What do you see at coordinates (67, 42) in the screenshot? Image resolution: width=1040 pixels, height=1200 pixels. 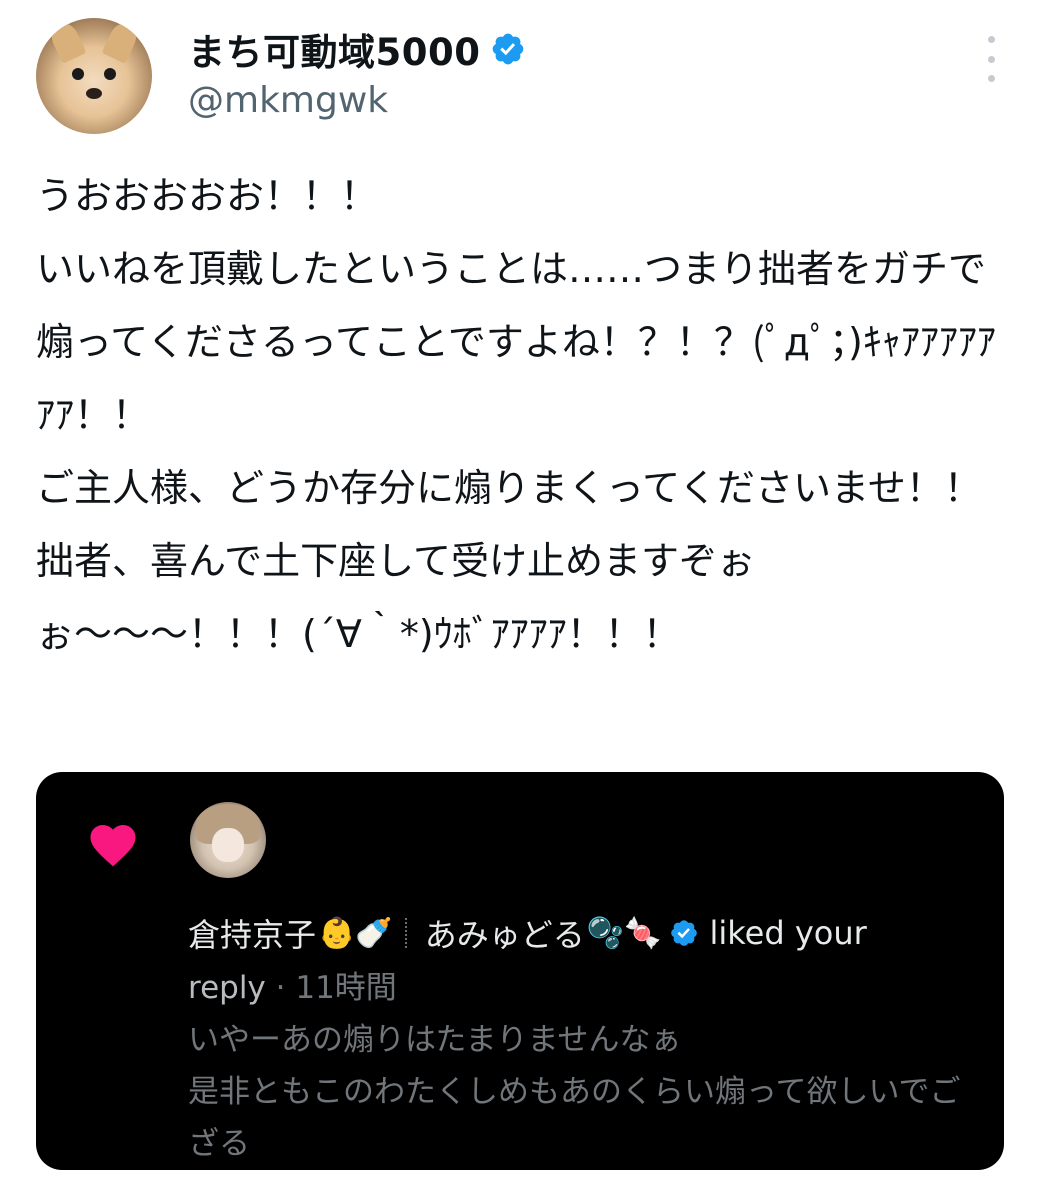 I see `avatar-ear-left` at bounding box center [67, 42].